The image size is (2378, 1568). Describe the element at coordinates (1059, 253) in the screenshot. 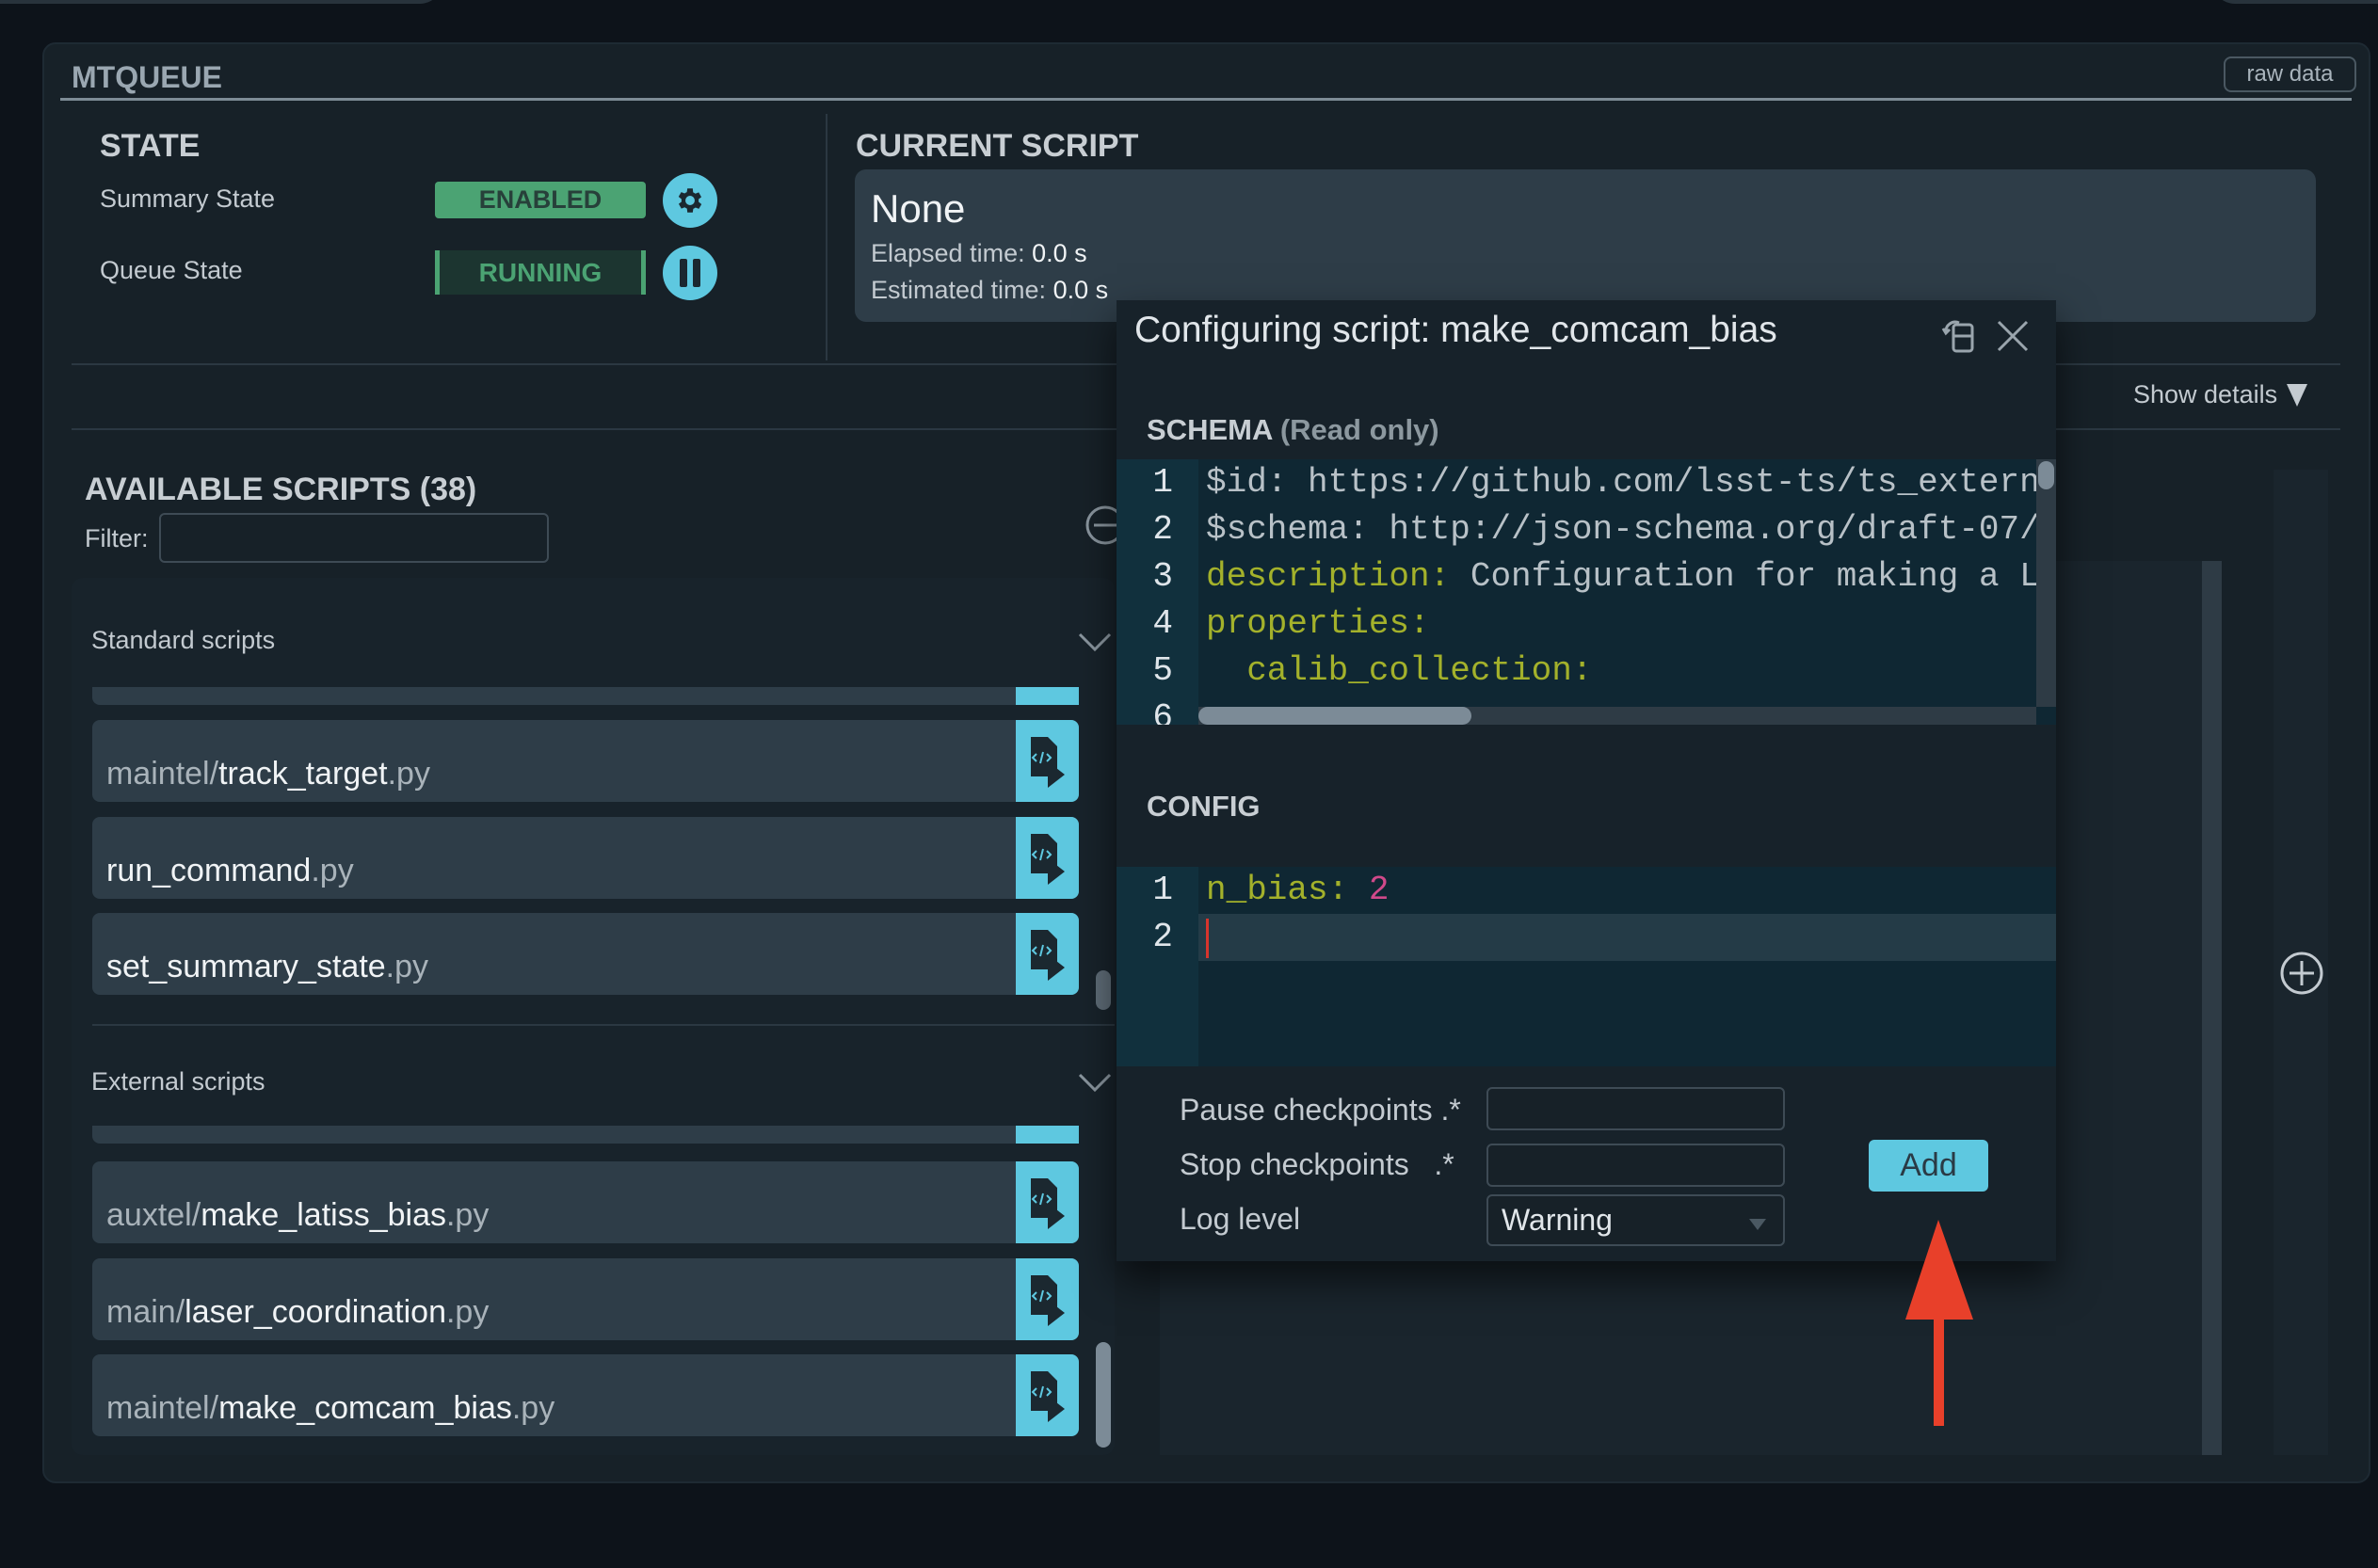

I see `elapsed-value: 0.0 s` at that location.